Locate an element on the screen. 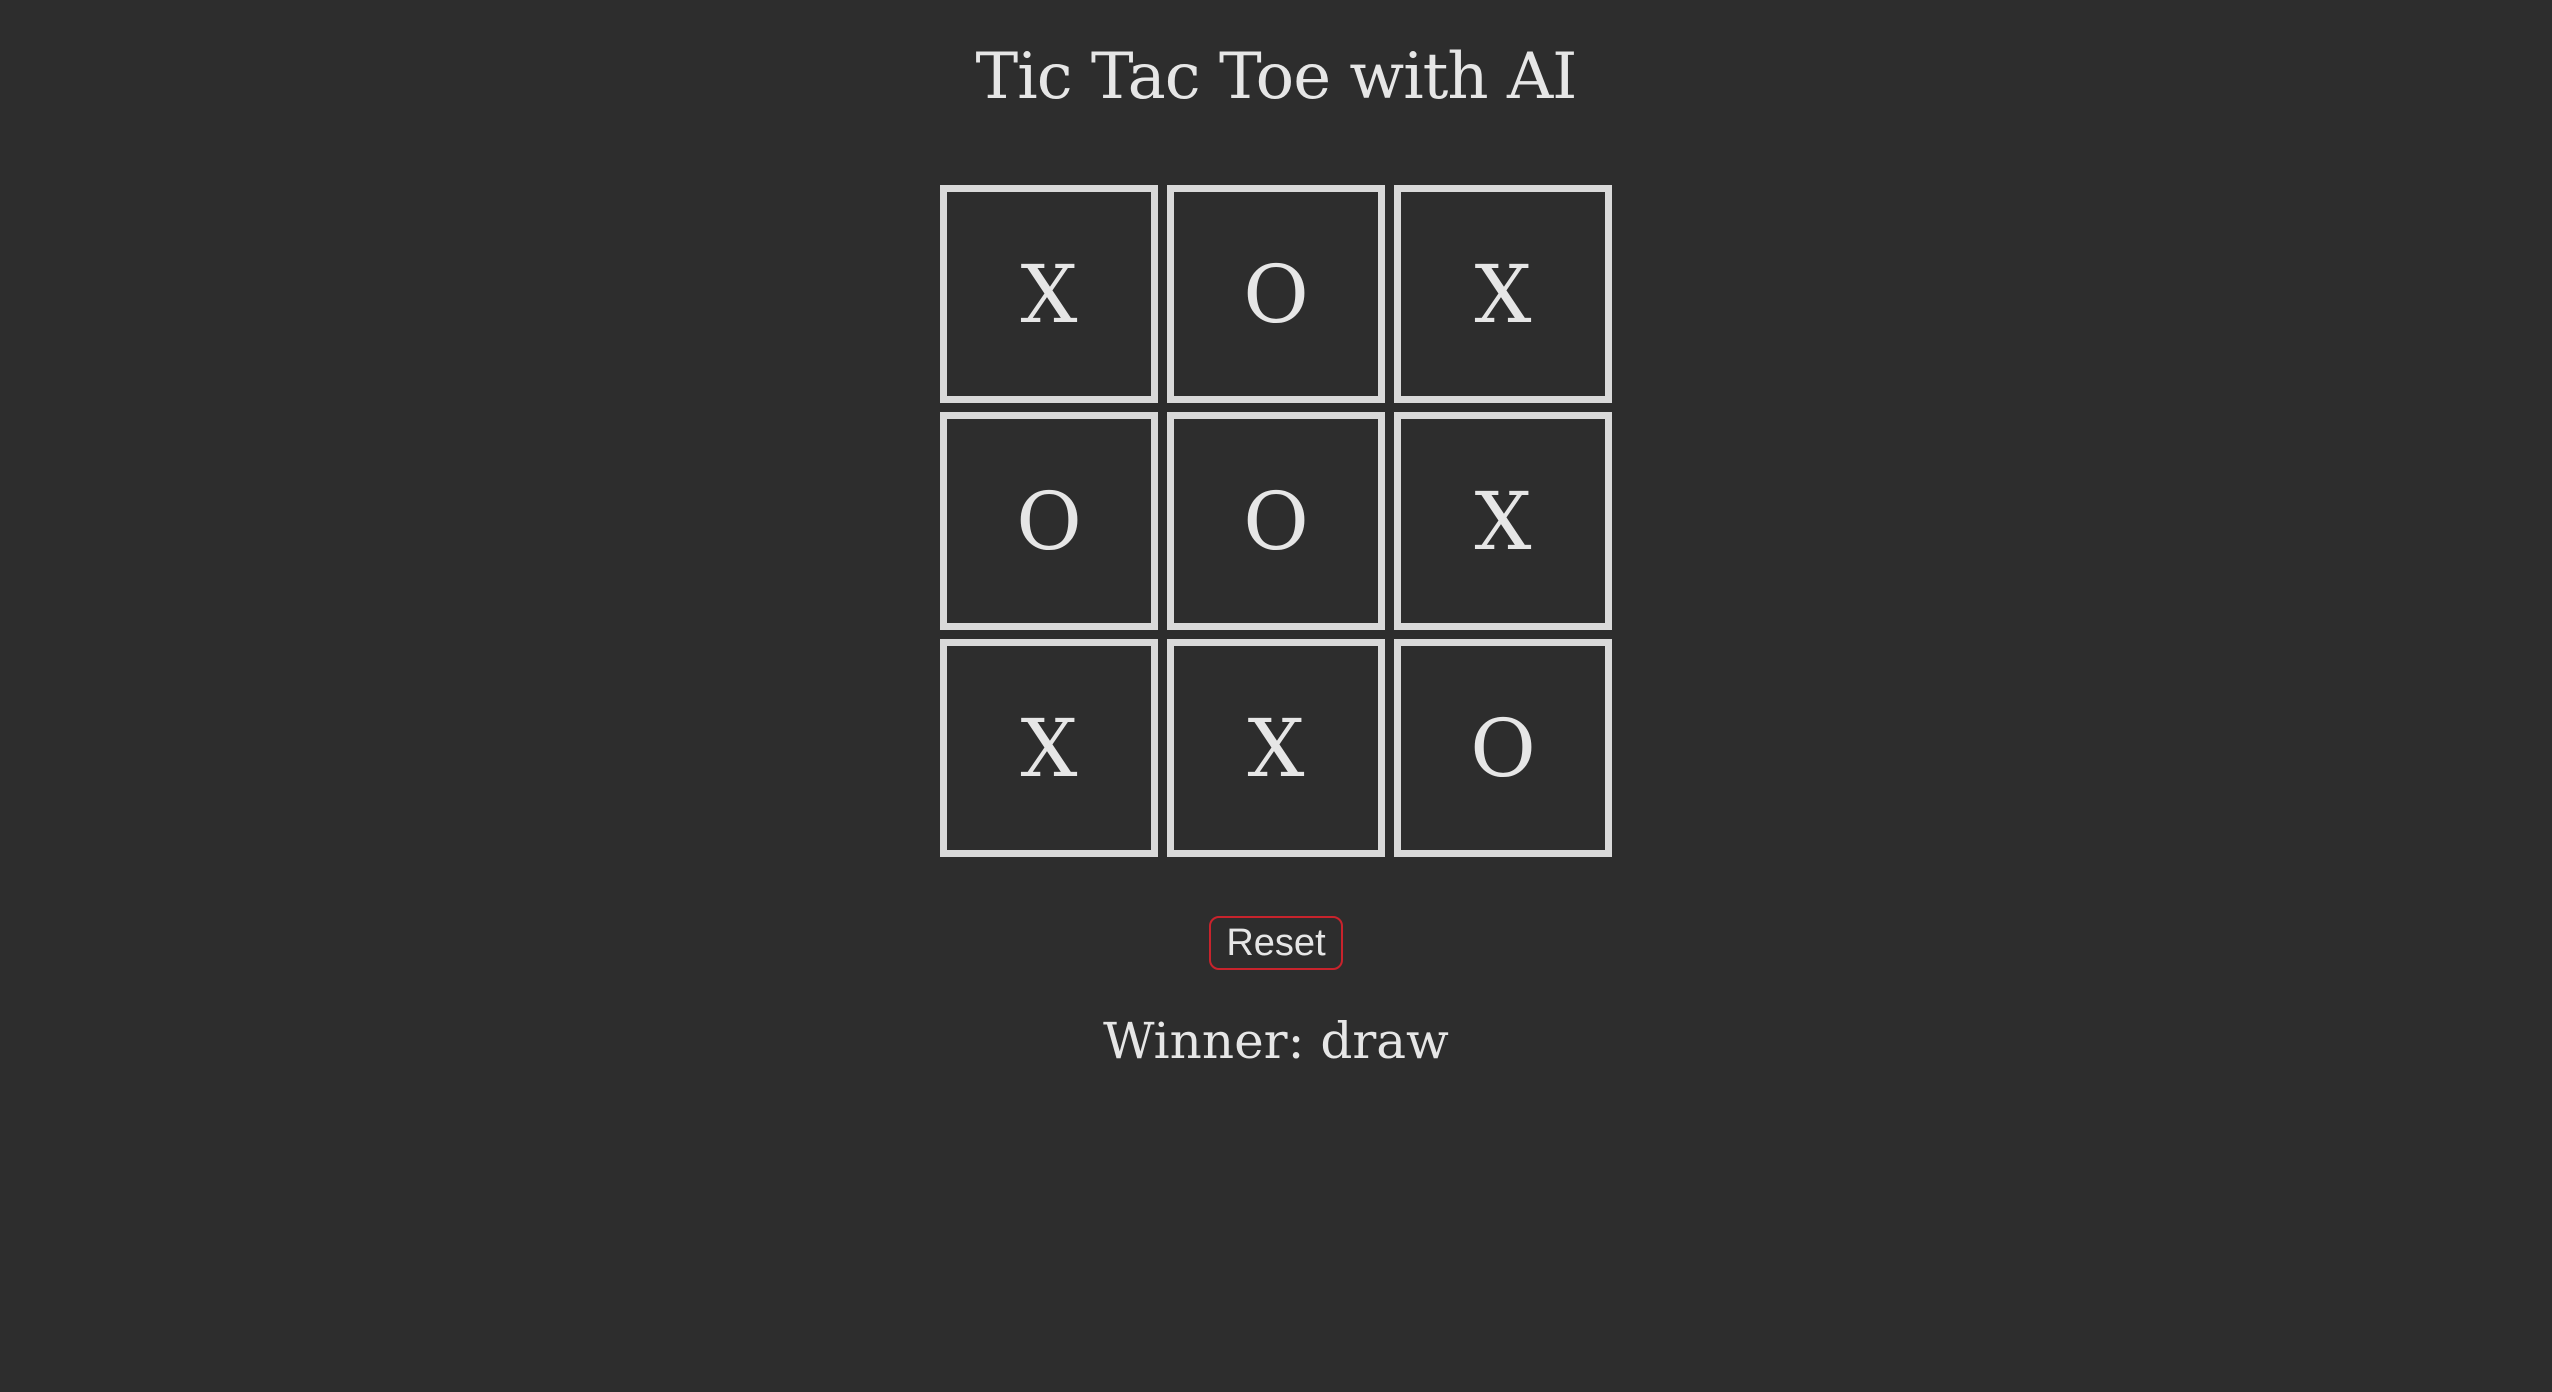 This screenshot has height=1392, width=2552. winner-value: draw is located at coordinates (1384, 1041).